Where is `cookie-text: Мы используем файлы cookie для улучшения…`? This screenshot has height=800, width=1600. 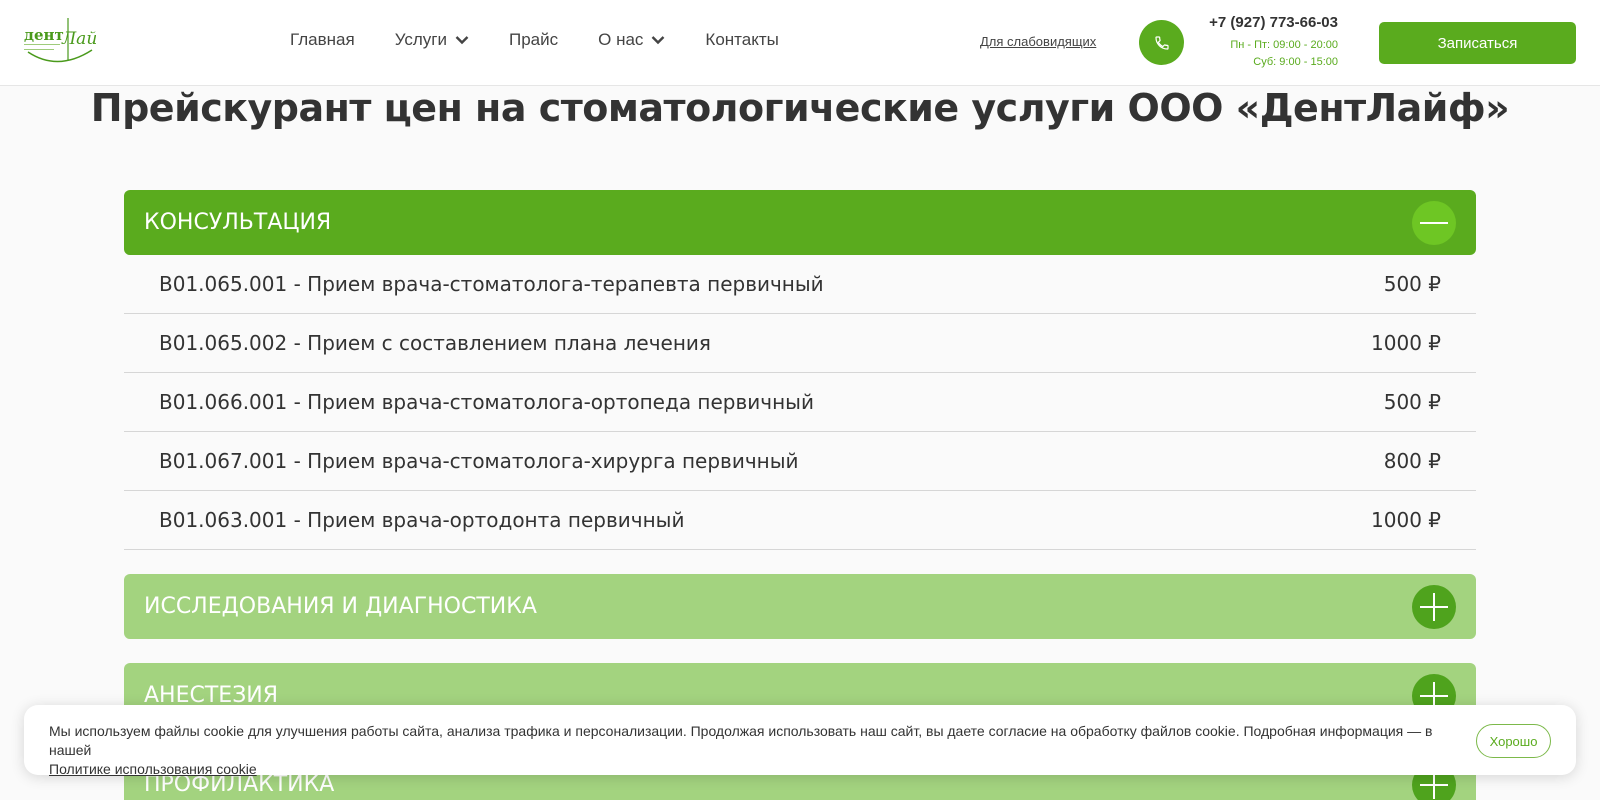
cookie-text: Мы используем файлы cookie для улучшения… is located at coordinates (759, 750).